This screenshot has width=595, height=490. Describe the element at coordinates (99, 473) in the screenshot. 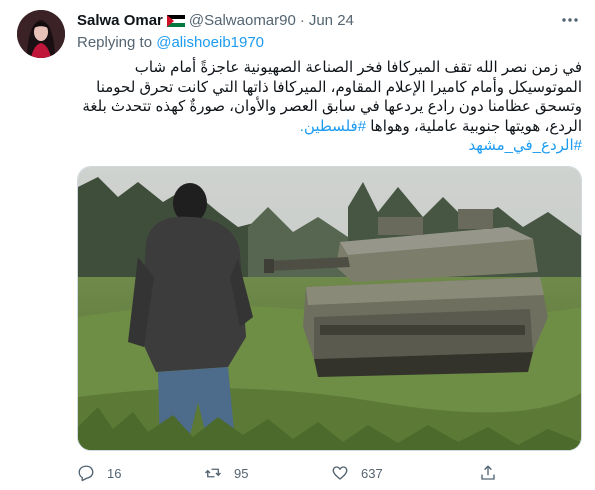

I see `reply-button: 16` at that location.